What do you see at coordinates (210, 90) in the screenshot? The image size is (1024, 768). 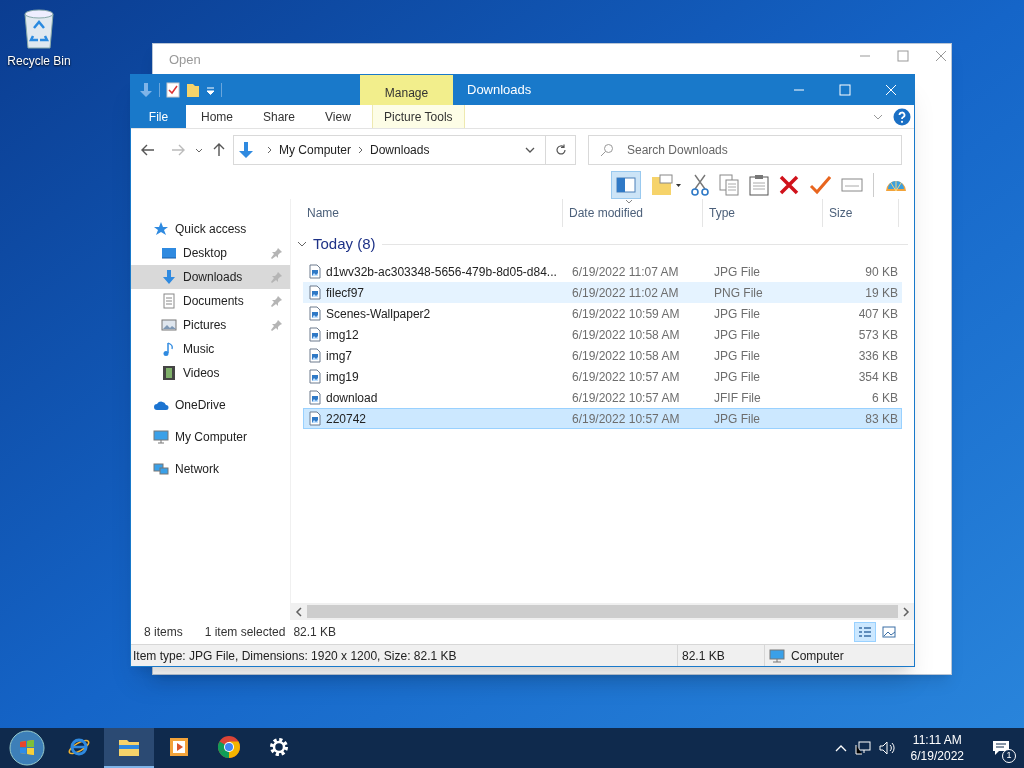 I see `dropdown-icon` at bounding box center [210, 90].